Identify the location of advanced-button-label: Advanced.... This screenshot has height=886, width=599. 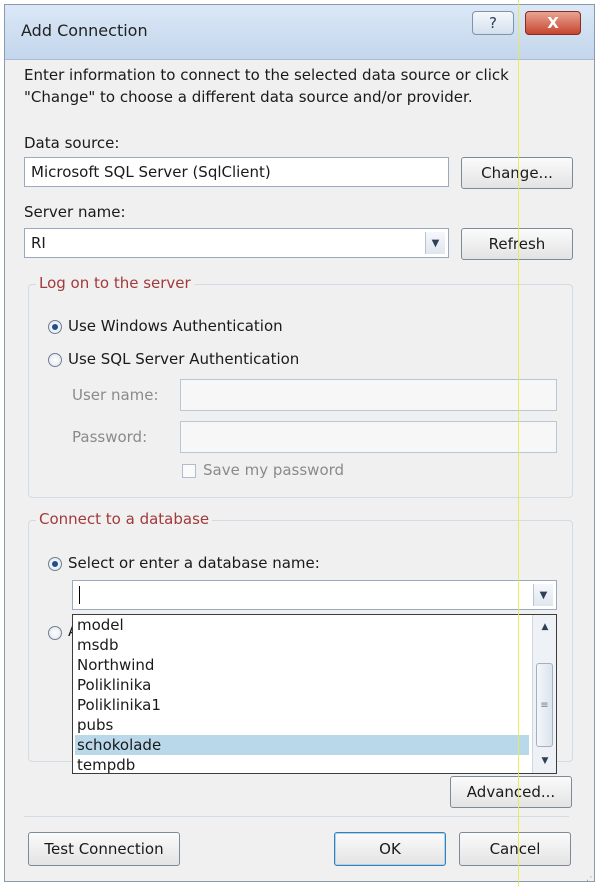
(511, 792).